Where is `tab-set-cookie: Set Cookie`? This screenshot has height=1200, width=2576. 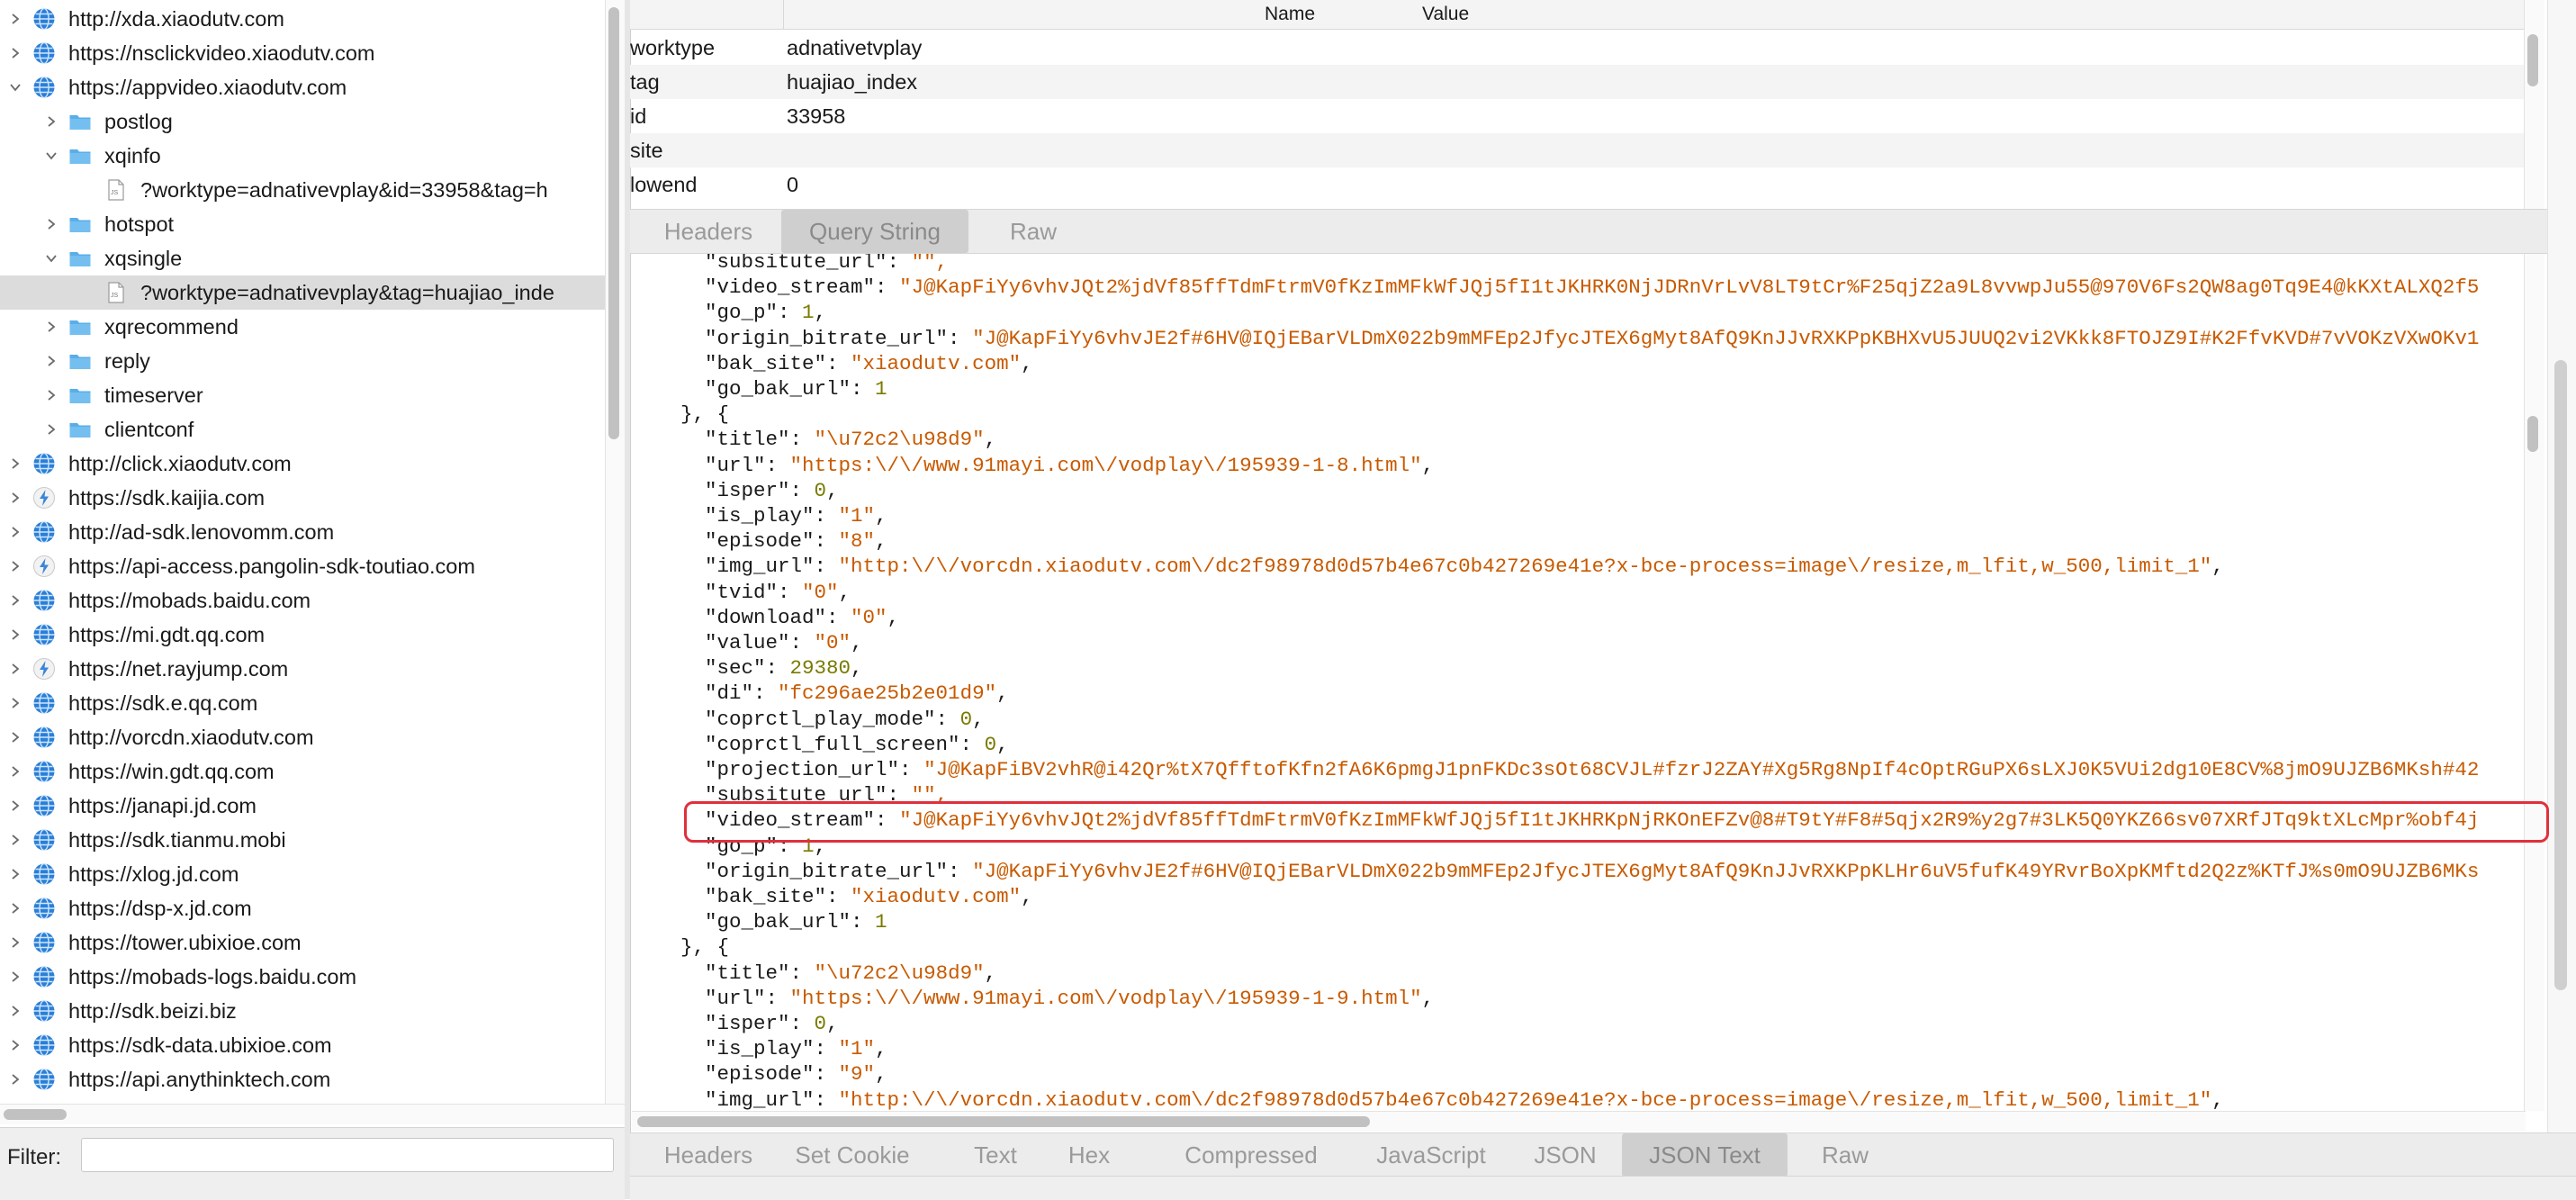
tab-set-cookie: Set Cookie is located at coordinates (852, 1155).